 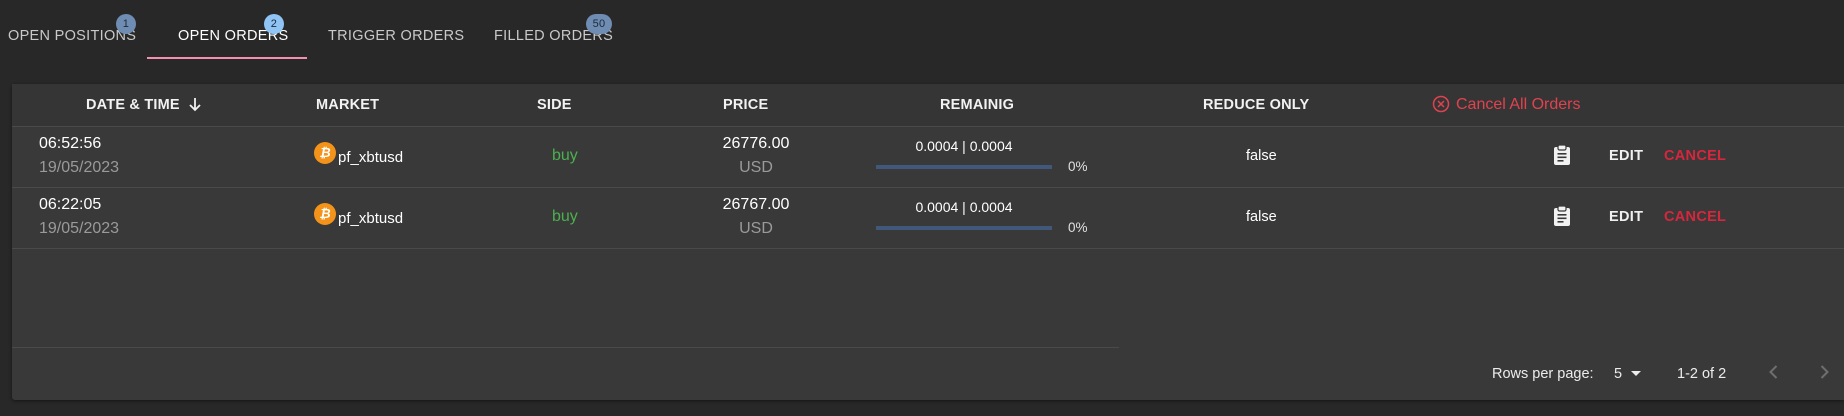 I want to click on column-header-market: MARKET, so click(x=348, y=105).